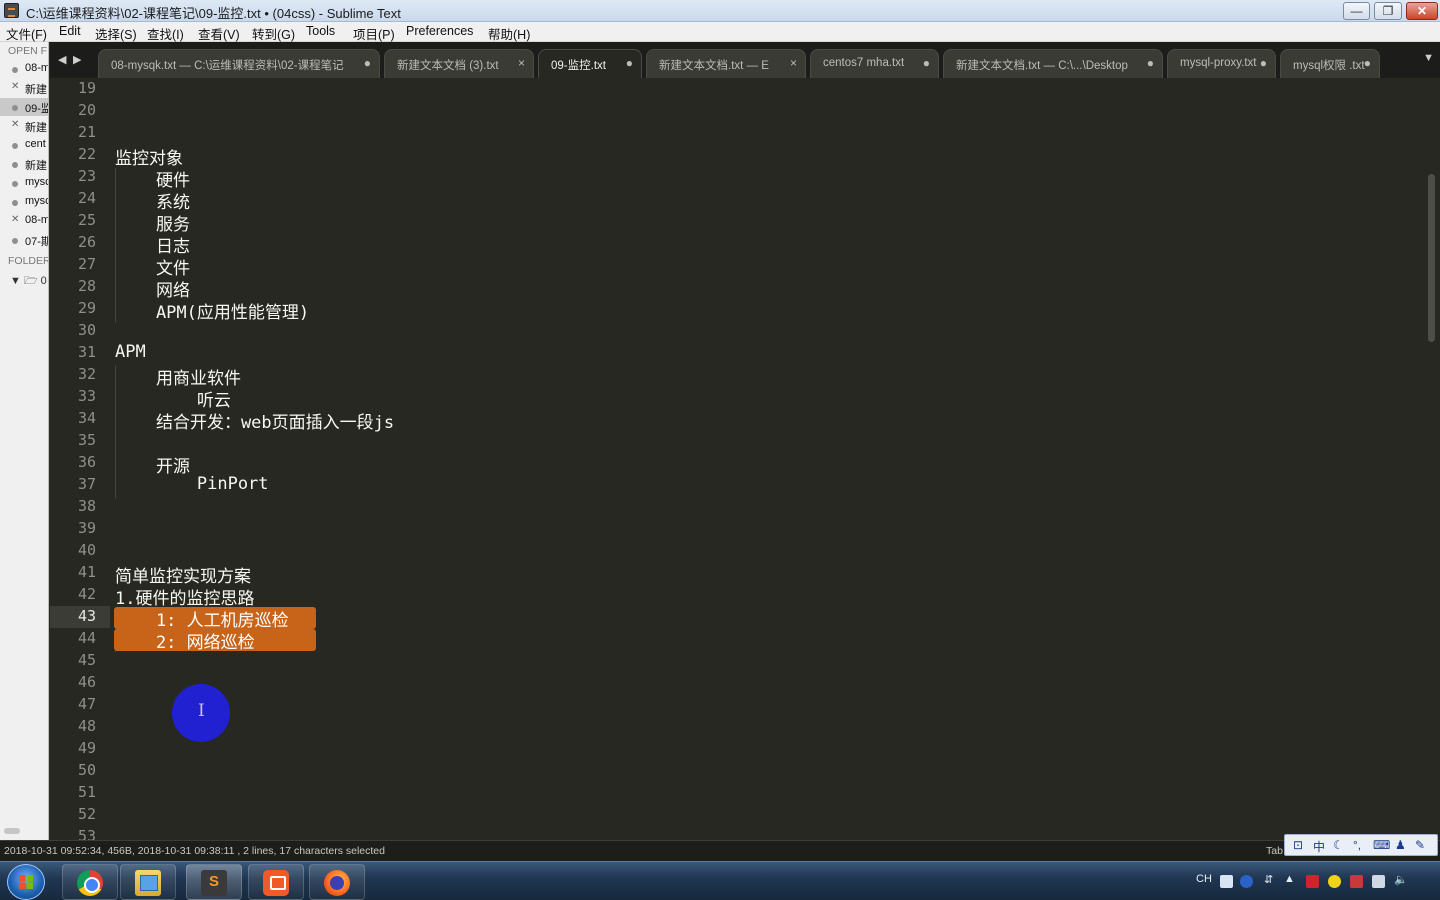 The width and height of the screenshot is (1440, 900). Describe the element at coordinates (24, 164) in the screenshot. I see `sidebar-file-item: 新建` at that location.